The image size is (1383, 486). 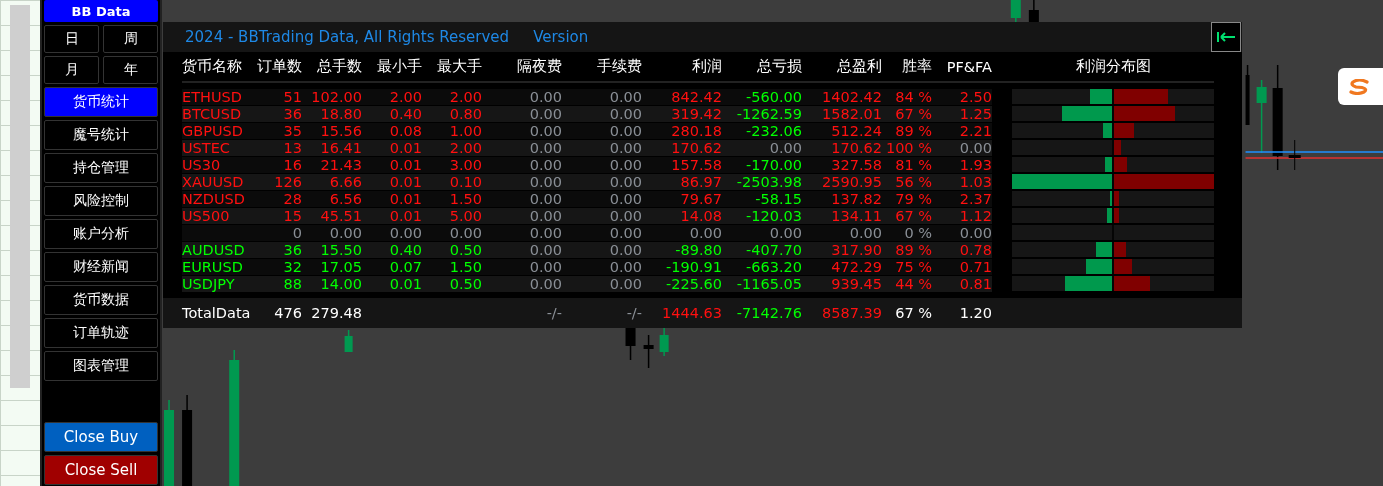 What do you see at coordinates (101, 437) in the screenshot?
I see `close-buy-button: Close Buy` at bounding box center [101, 437].